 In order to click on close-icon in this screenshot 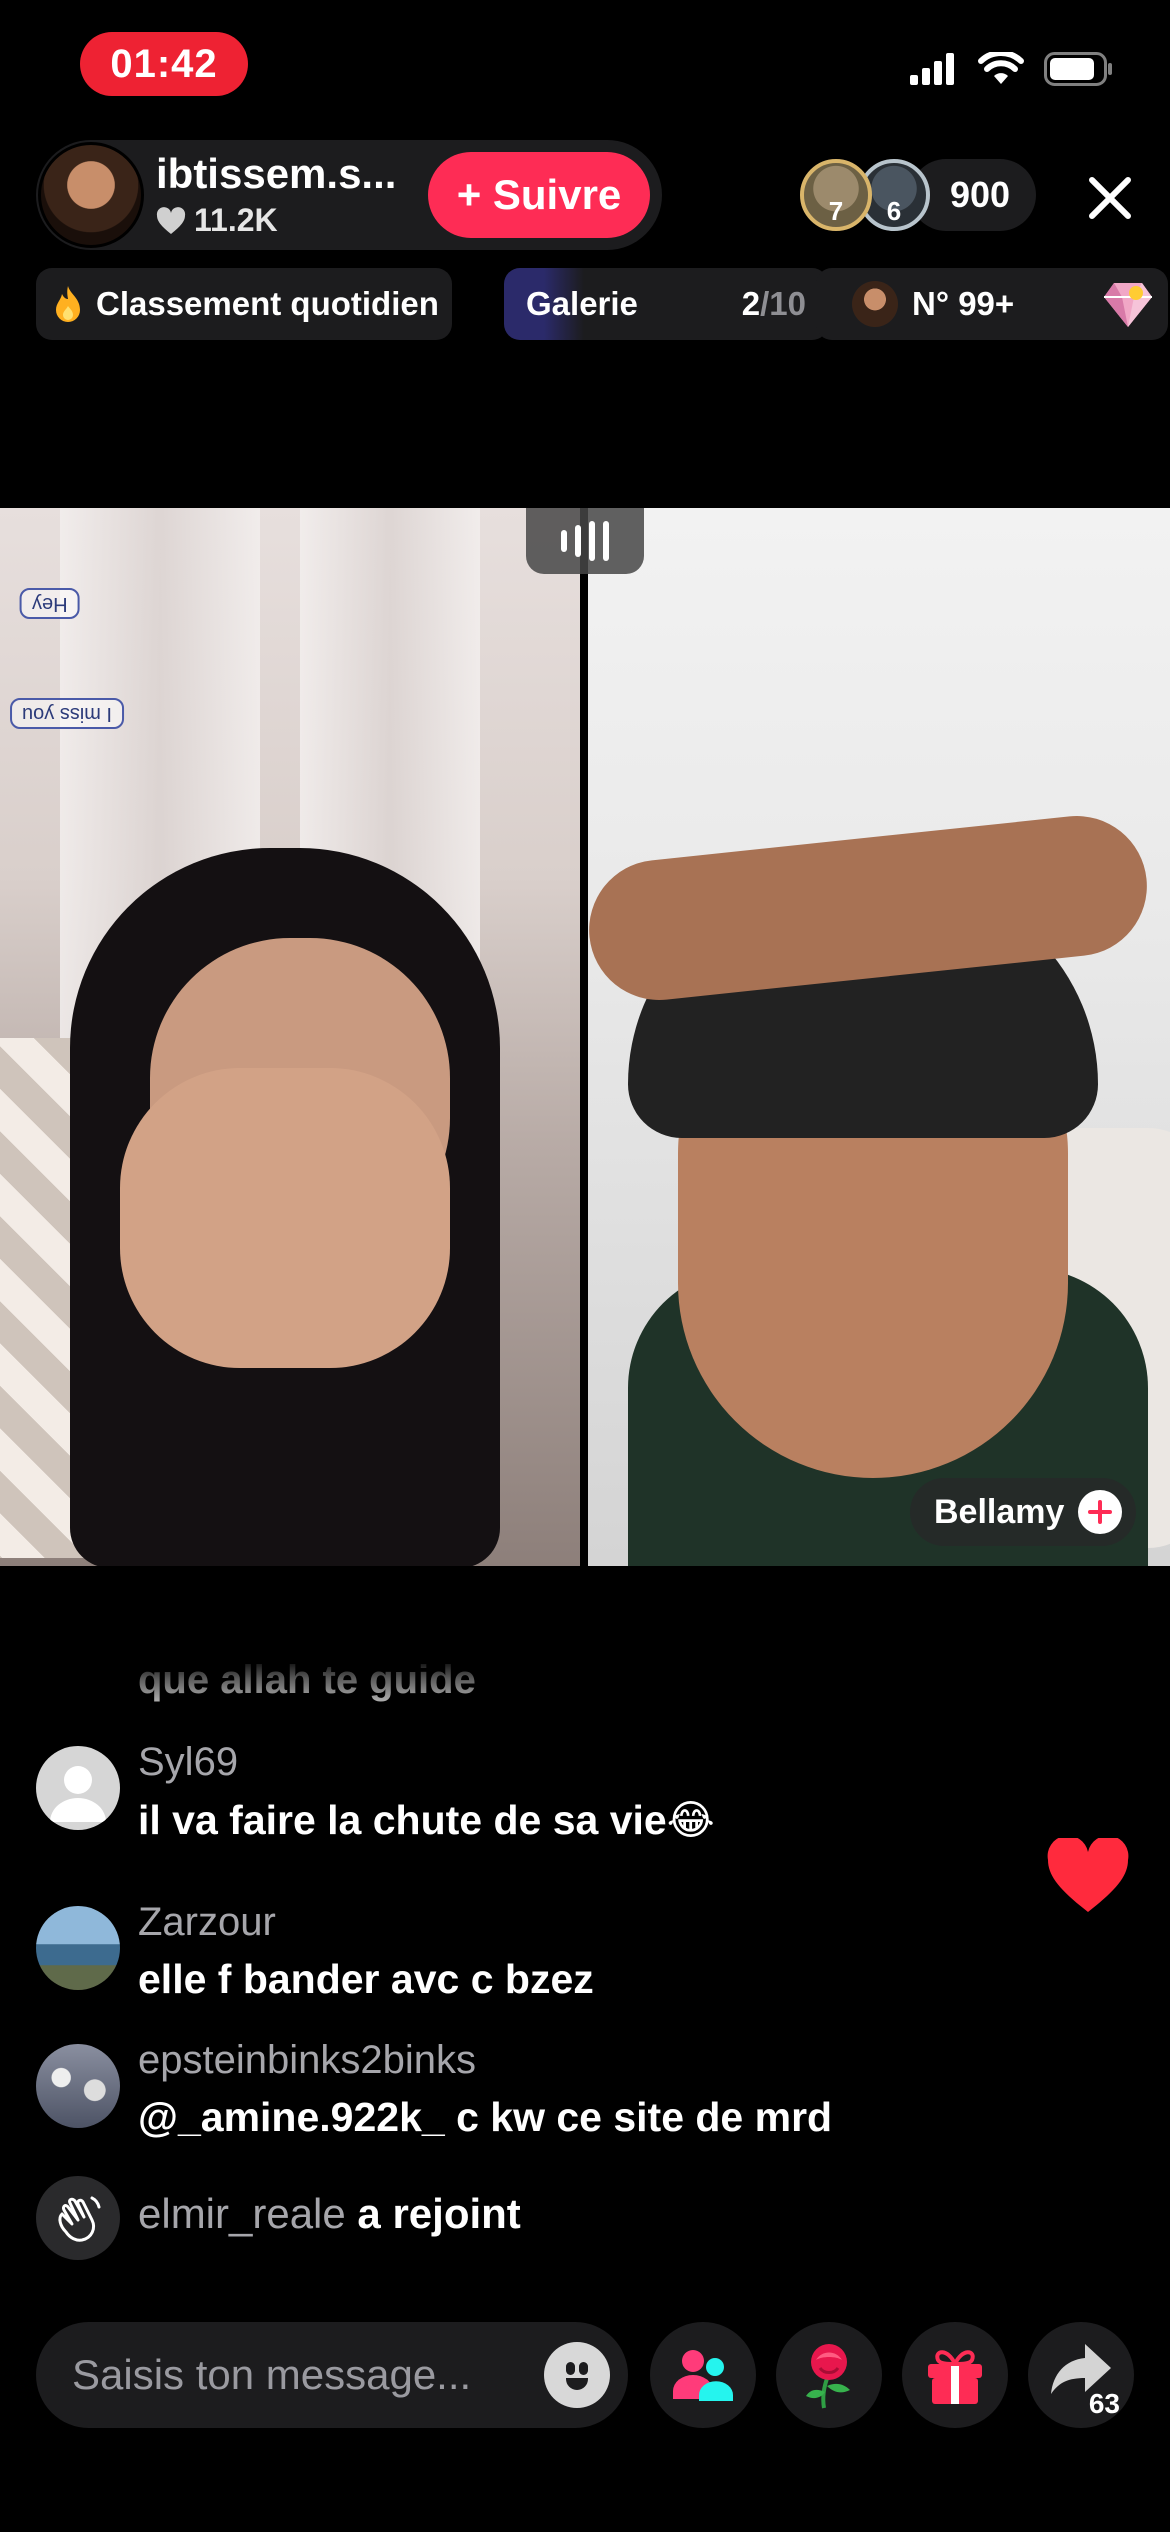, I will do `click(1110, 198)`.